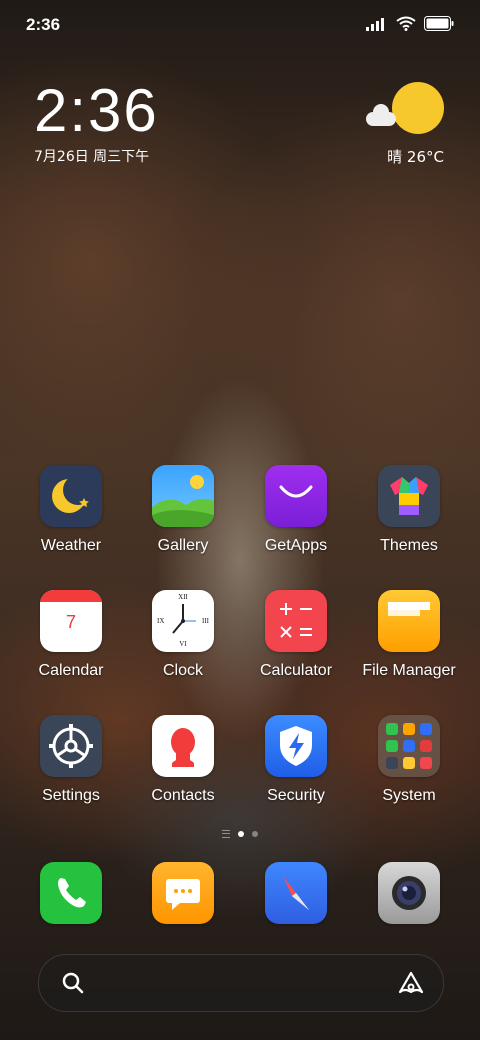  Describe the element at coordinates (226, 834) in the screenshot. I see `page-list-indicator` at that location.